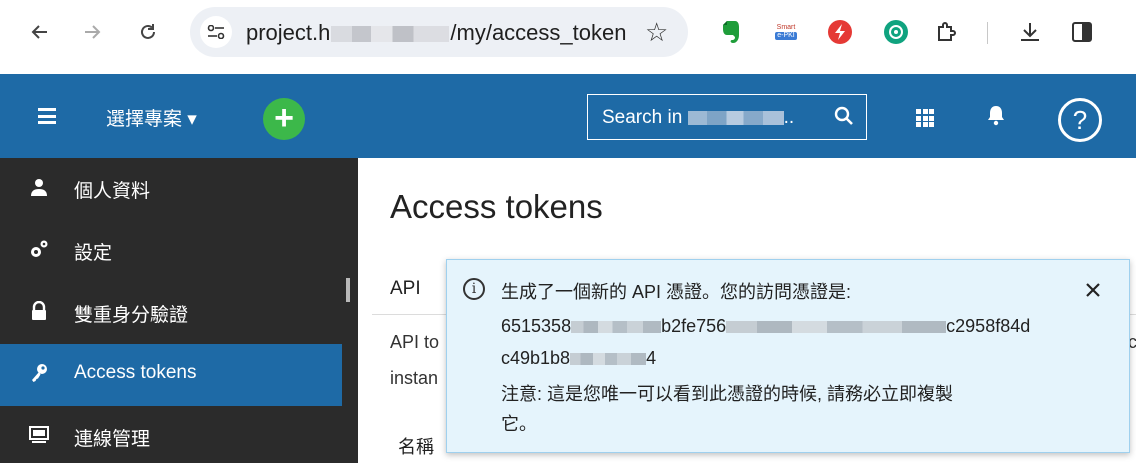 The height and width of the screenshot is (468, 1136). Describe the element at coordinates (694, 326) in the screenshot. I see `token-part: b2fe756` at that location.